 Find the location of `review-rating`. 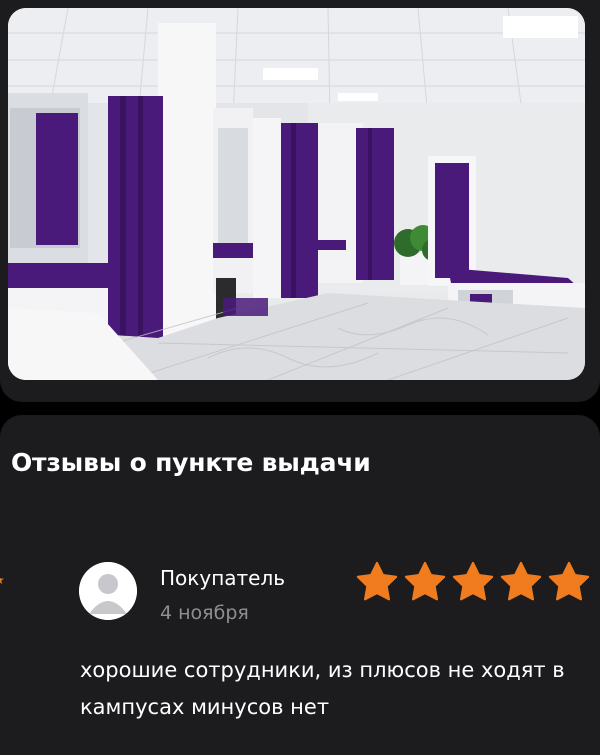

review-rating is located at coordinates (475, 582).